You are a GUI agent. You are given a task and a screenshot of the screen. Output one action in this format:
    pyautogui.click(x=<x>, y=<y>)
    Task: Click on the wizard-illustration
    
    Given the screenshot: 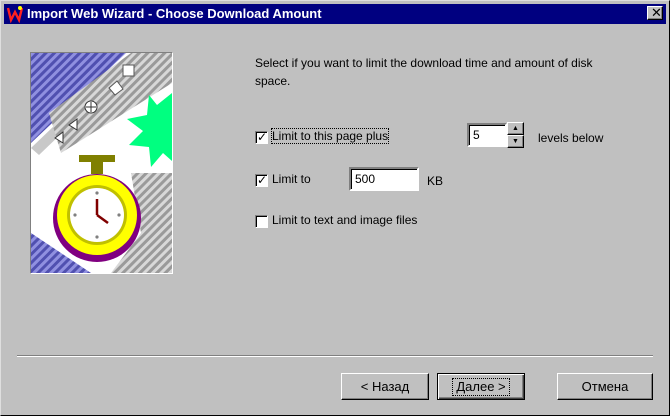 What is the action you would take?
    pyautogui.click(x=101, y=163)
    